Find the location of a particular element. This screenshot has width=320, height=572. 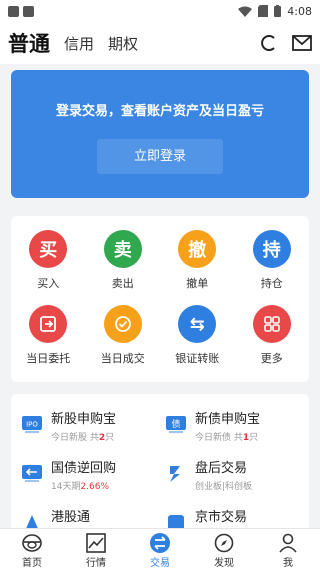

service-title: 港股通 is located at coordinates (71, 517).